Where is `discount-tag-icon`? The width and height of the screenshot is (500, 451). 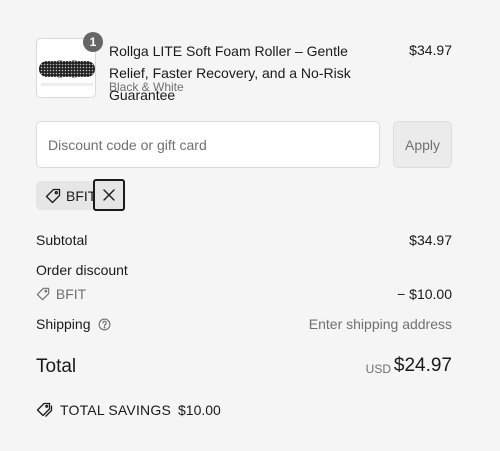
discount-tag-icon is located at coordinates (43, 295).